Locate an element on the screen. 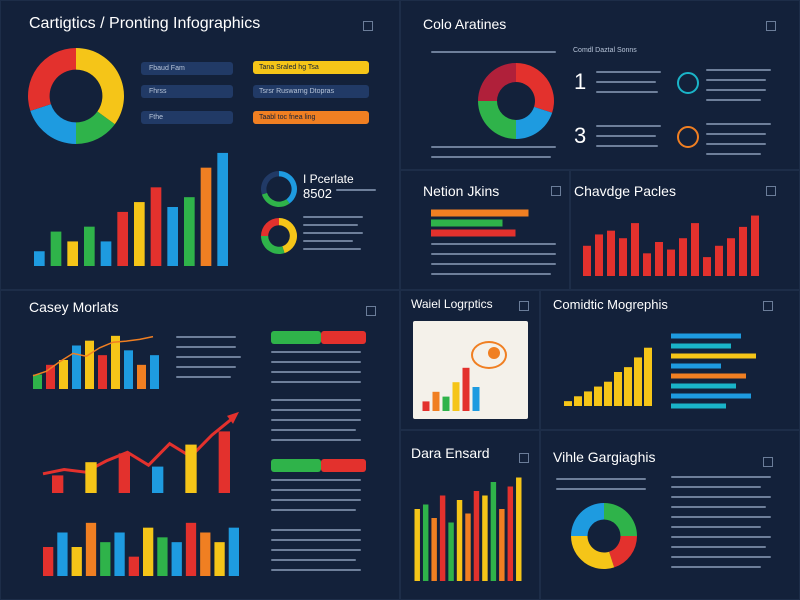 The image size is (800, 600). panel-title: Waiel Logrptics is located at coordinates (452, 304).